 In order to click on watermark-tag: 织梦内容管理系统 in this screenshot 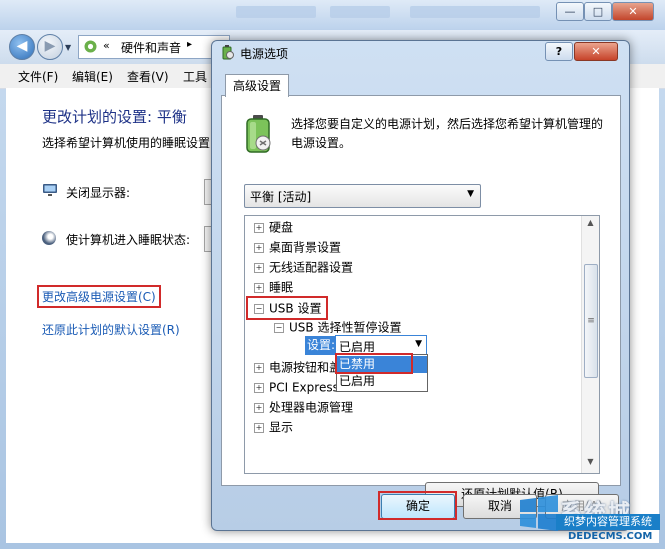, I will do `click(608, 522)`.